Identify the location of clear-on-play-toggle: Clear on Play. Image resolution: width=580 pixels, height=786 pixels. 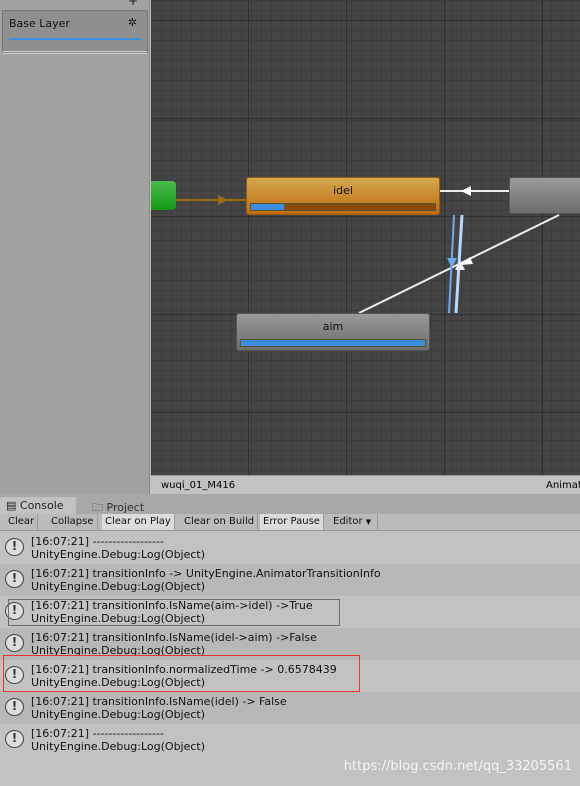
(138, 522).